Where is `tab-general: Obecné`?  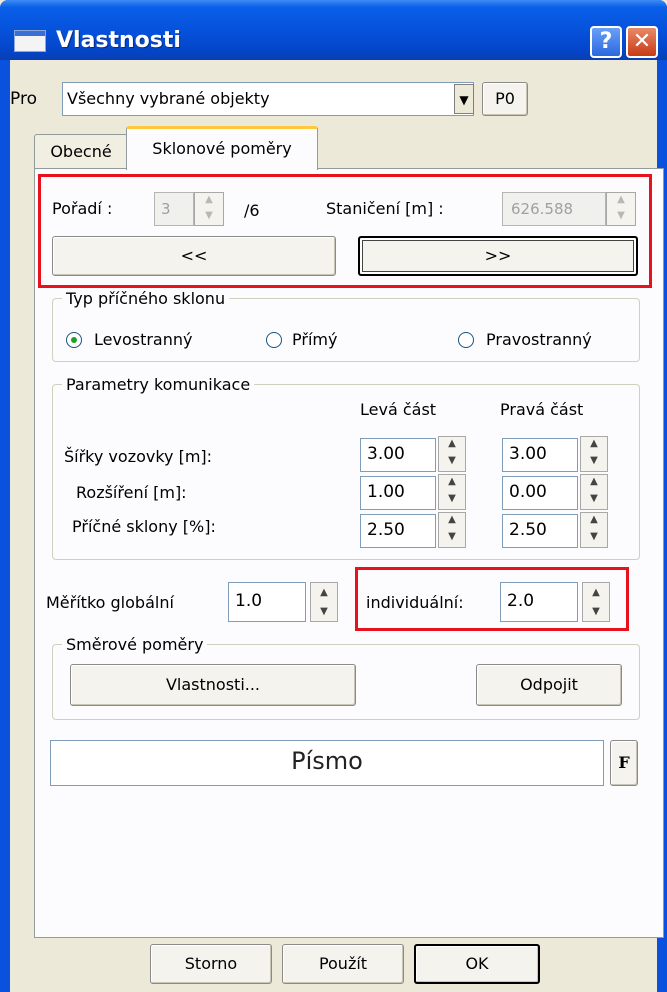 tab-general: Obecné is located at coordinates (81, 151).